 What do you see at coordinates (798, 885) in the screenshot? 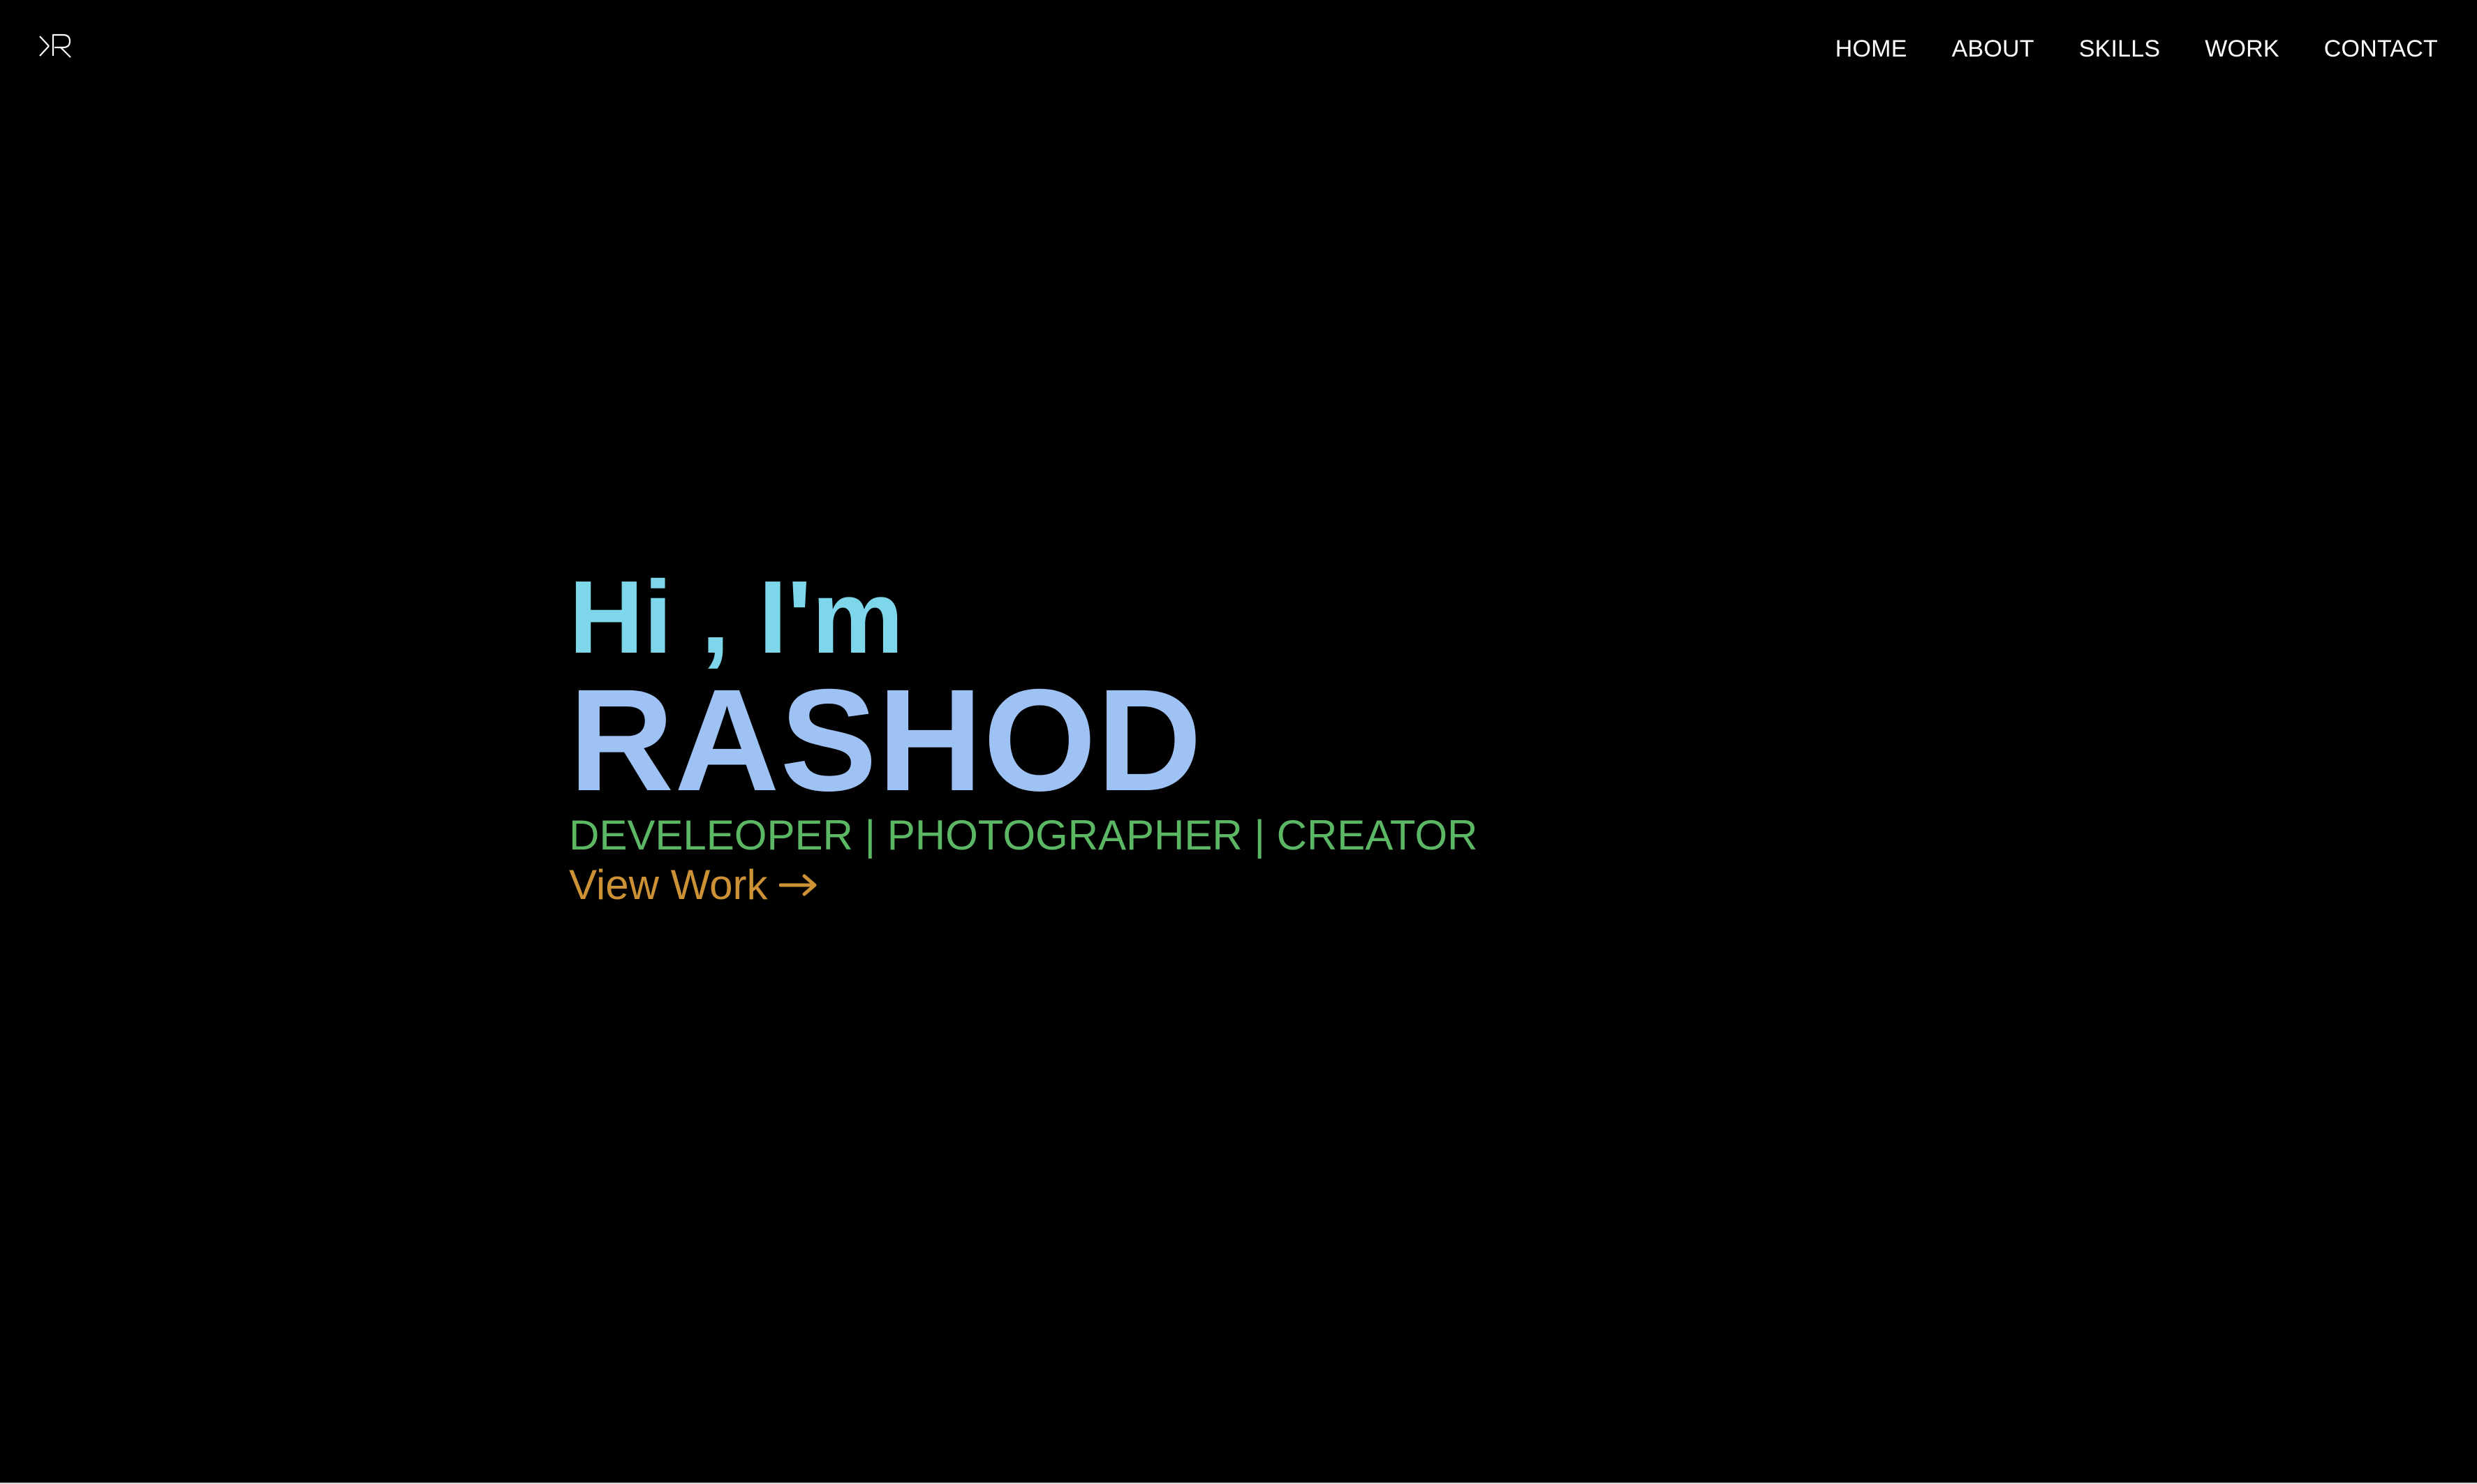
I see `arrow-right-icon` at bounding box center [798, 885].